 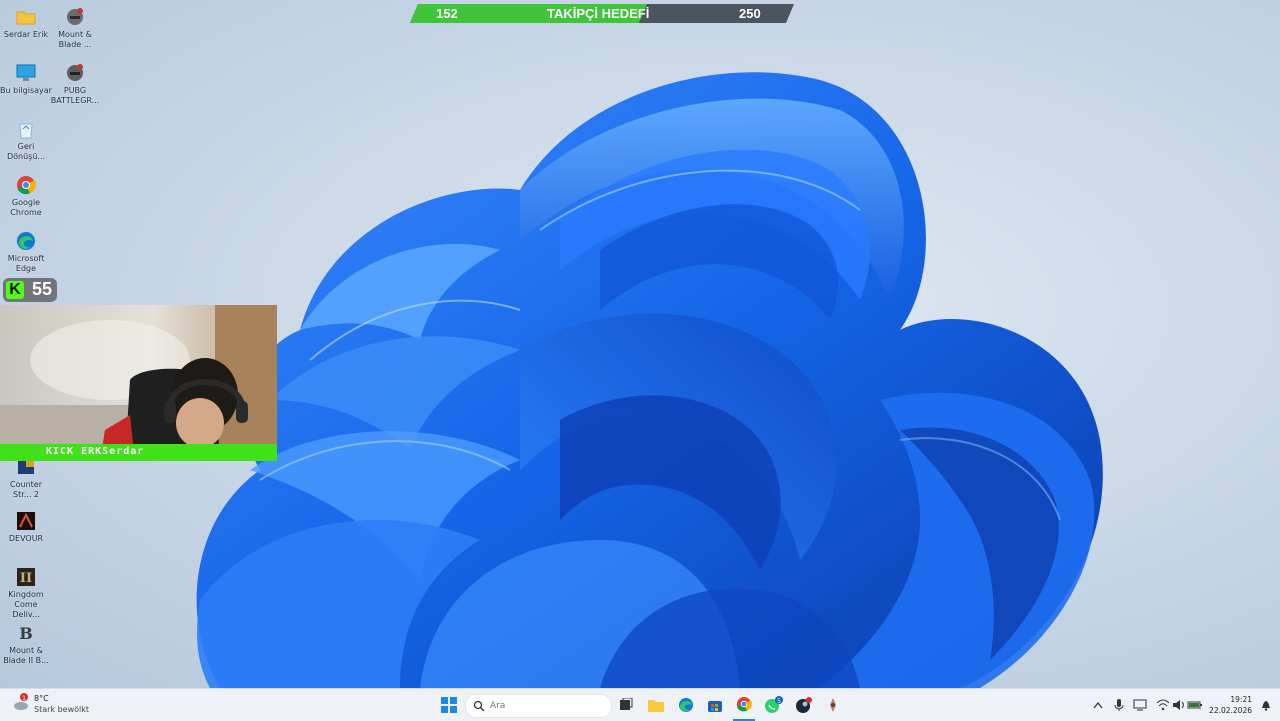 I want to click on desktop-icon-chrome: Google Chrome, so click(x=26, y=196).